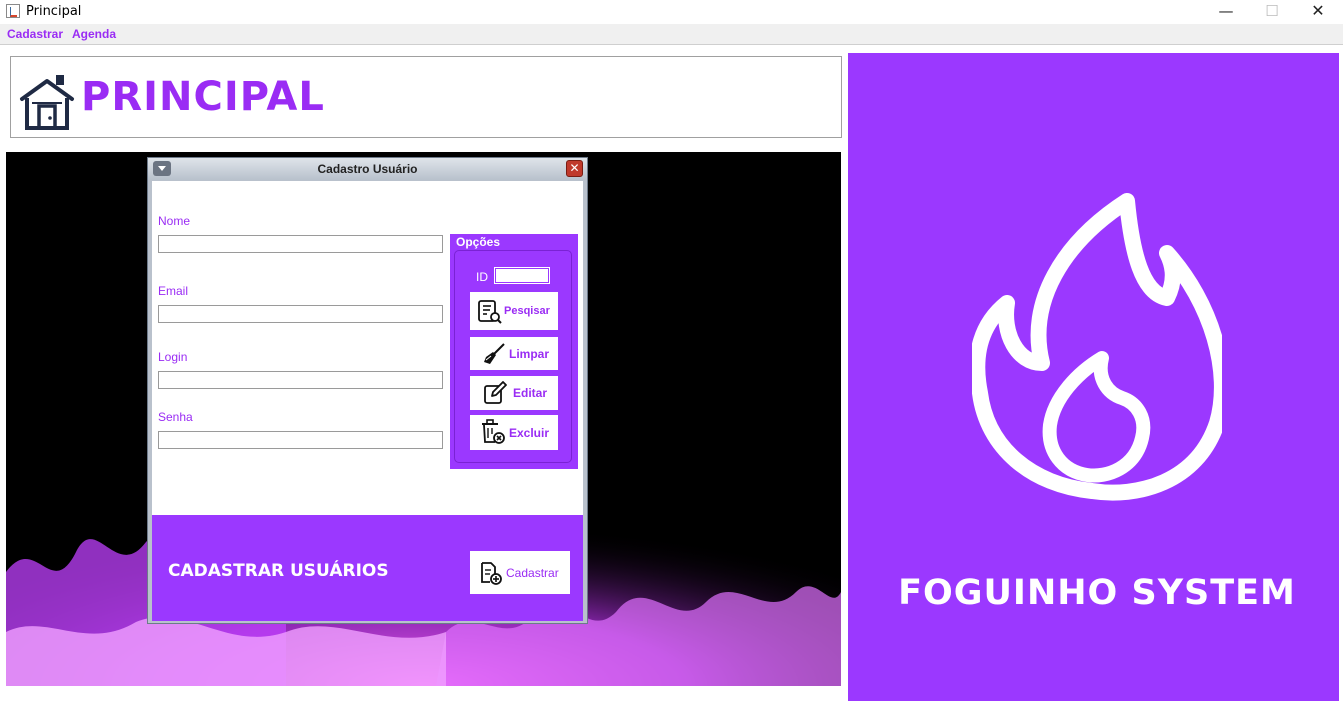 Image resolution: width=1343 pixels, height=708 pixels. I want to click on maximize-button: ☐, so click(1272, 12).